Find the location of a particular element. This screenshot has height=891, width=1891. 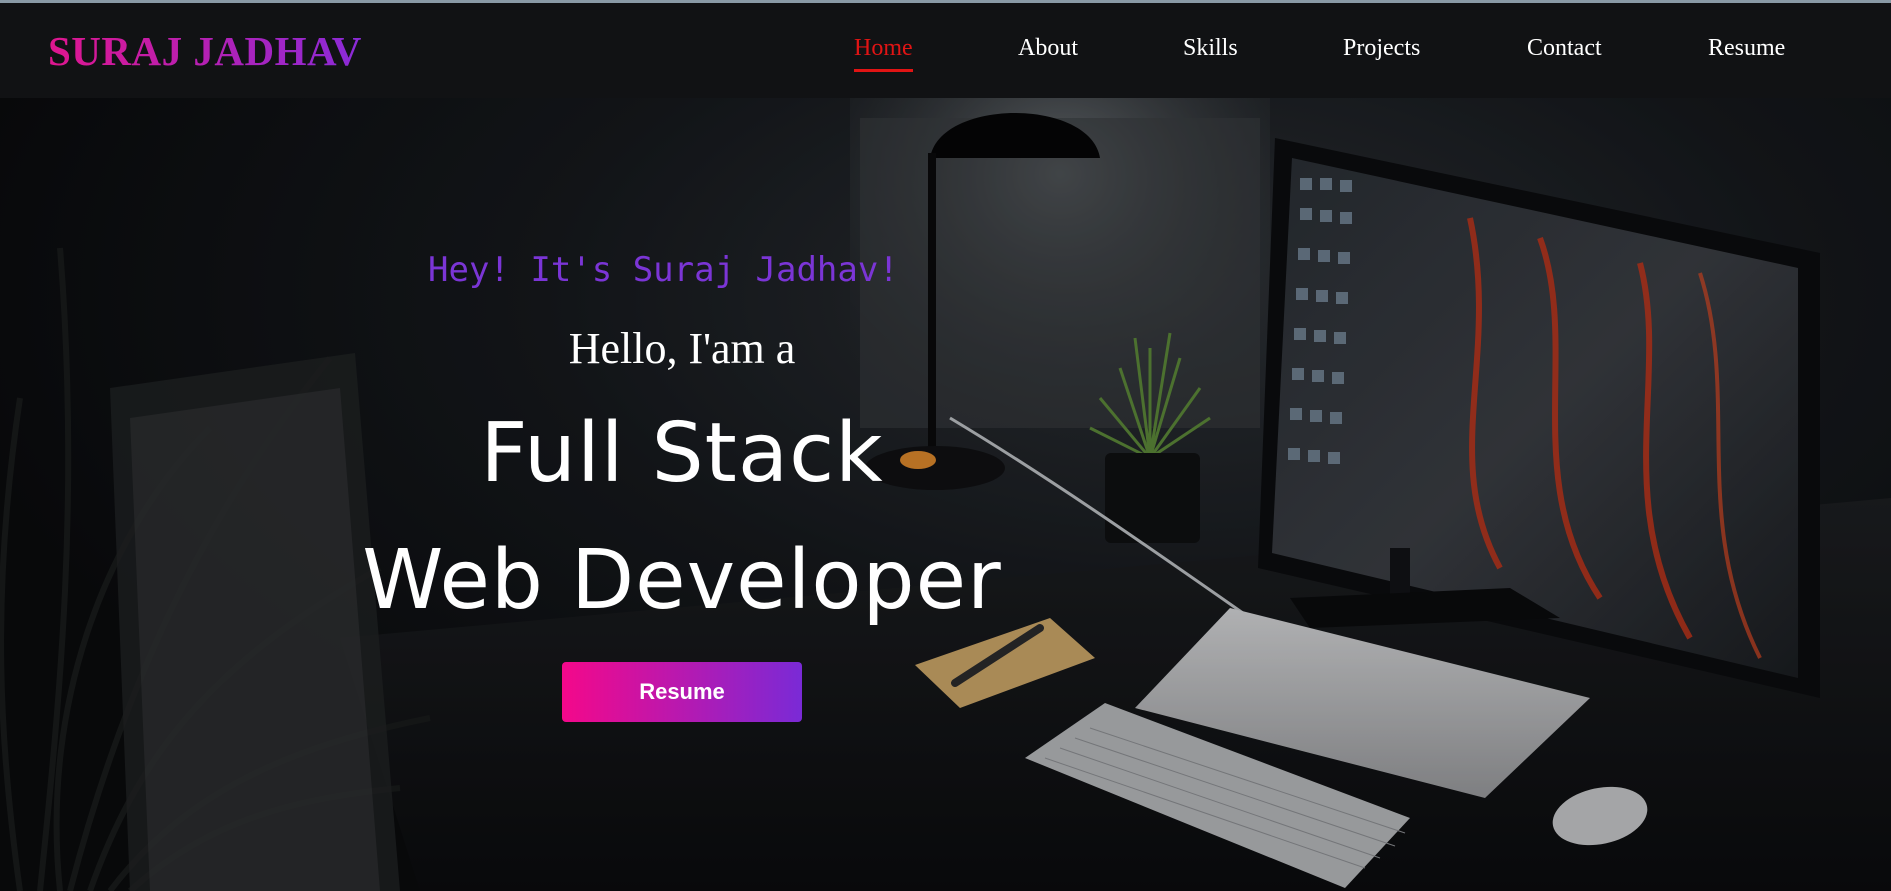

nav-link-resume: Resume is located at coordinates (1746, 48).